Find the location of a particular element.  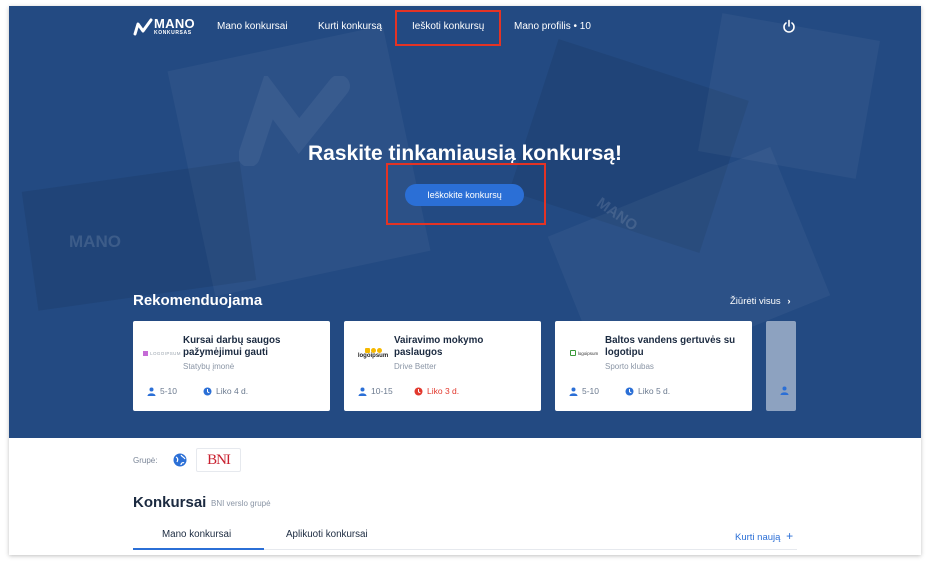

logo-subtext: KONKURSAS is located at coordinates (173, 33).